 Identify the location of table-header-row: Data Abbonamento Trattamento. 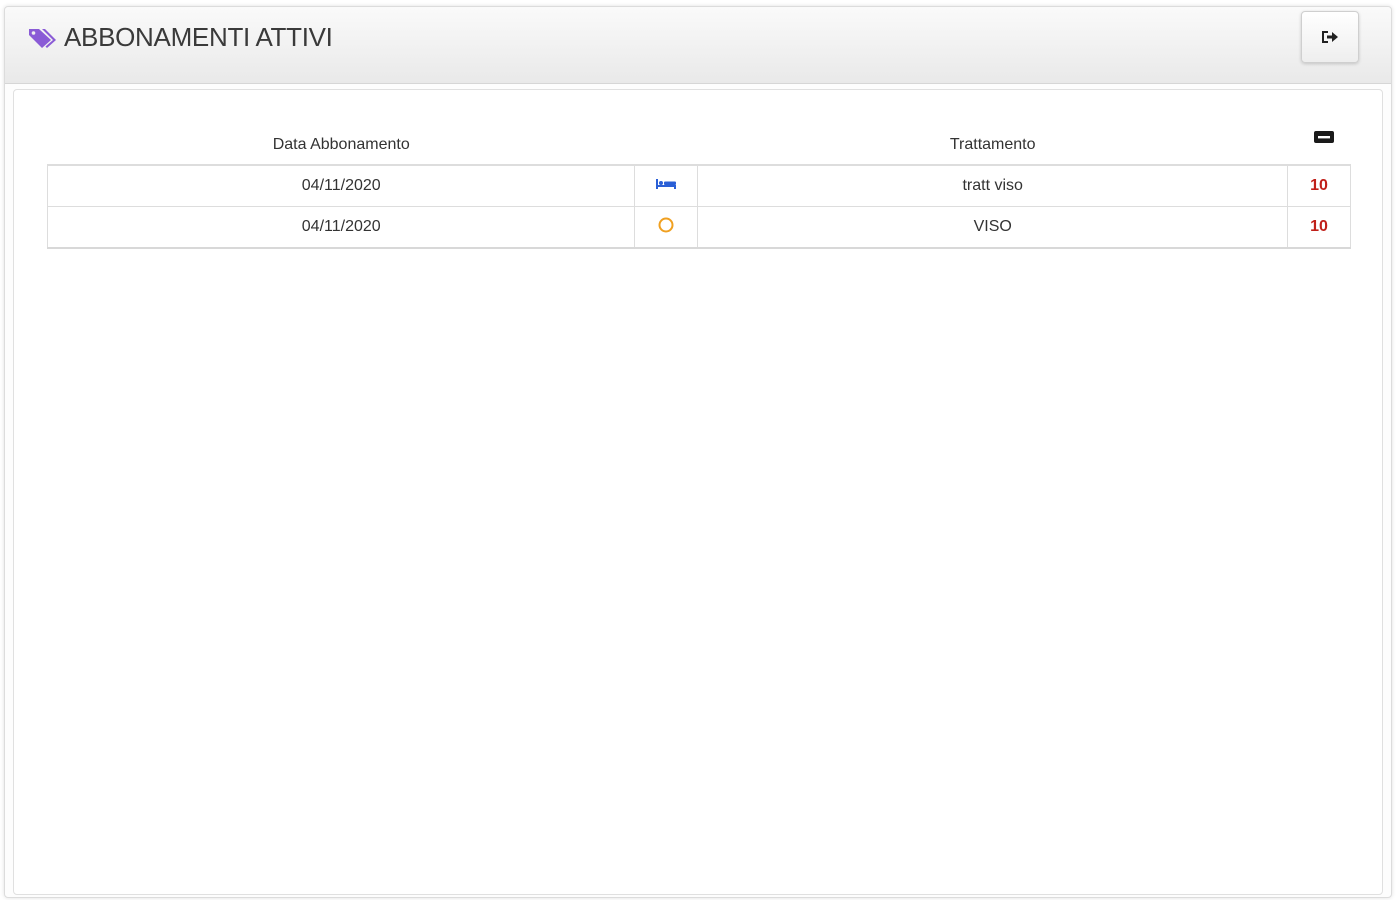
(699, 146).